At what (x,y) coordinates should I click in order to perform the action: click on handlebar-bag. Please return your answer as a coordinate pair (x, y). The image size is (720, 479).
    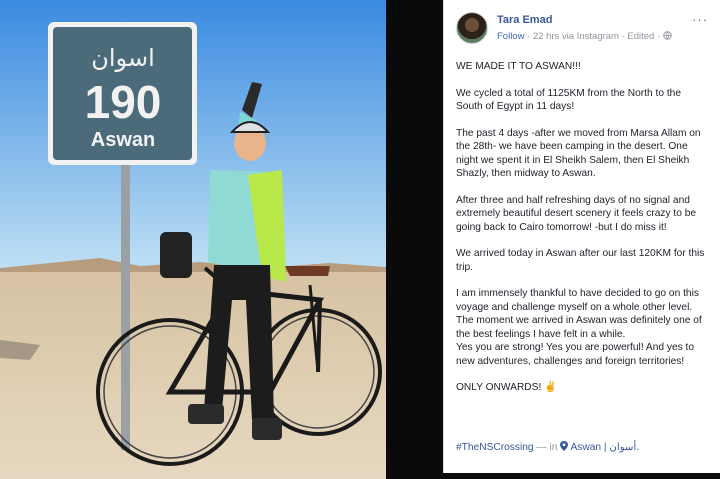
    Looking at the image, I should click on (176, 255).